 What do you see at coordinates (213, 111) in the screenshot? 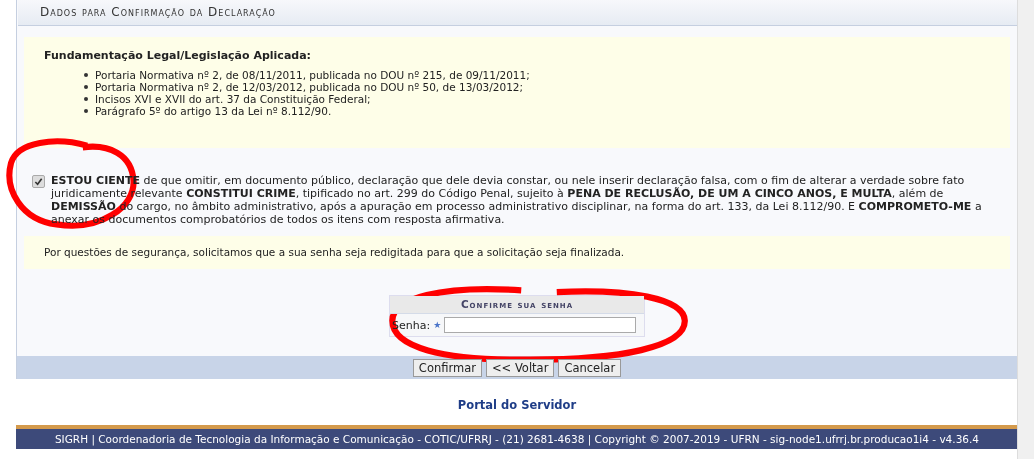
I see `legislation-item: Parágrafo 5º do artigo 13 da Lei nº 8.112/90.` at bounding box center [213, 111].